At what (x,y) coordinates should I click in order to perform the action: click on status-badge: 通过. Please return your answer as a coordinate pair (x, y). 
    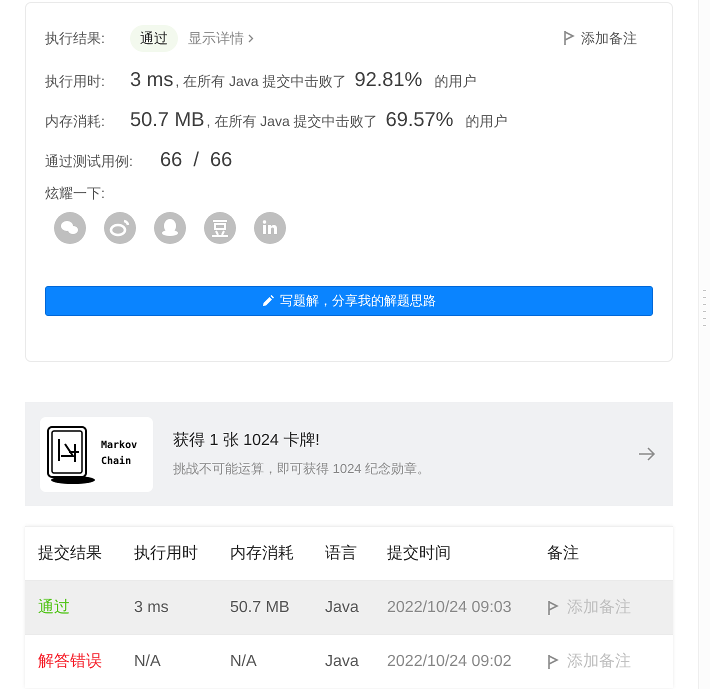
    Looking at the image, I should click on (154, 38).